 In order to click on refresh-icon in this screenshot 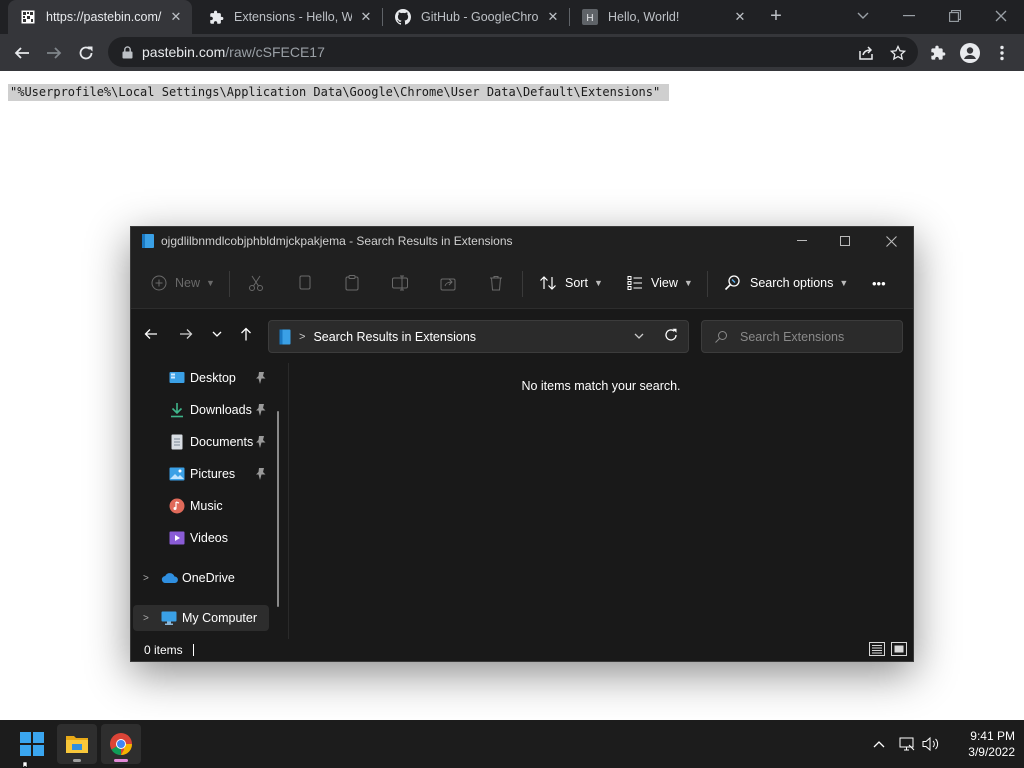, I will do `click(671, 336)`.